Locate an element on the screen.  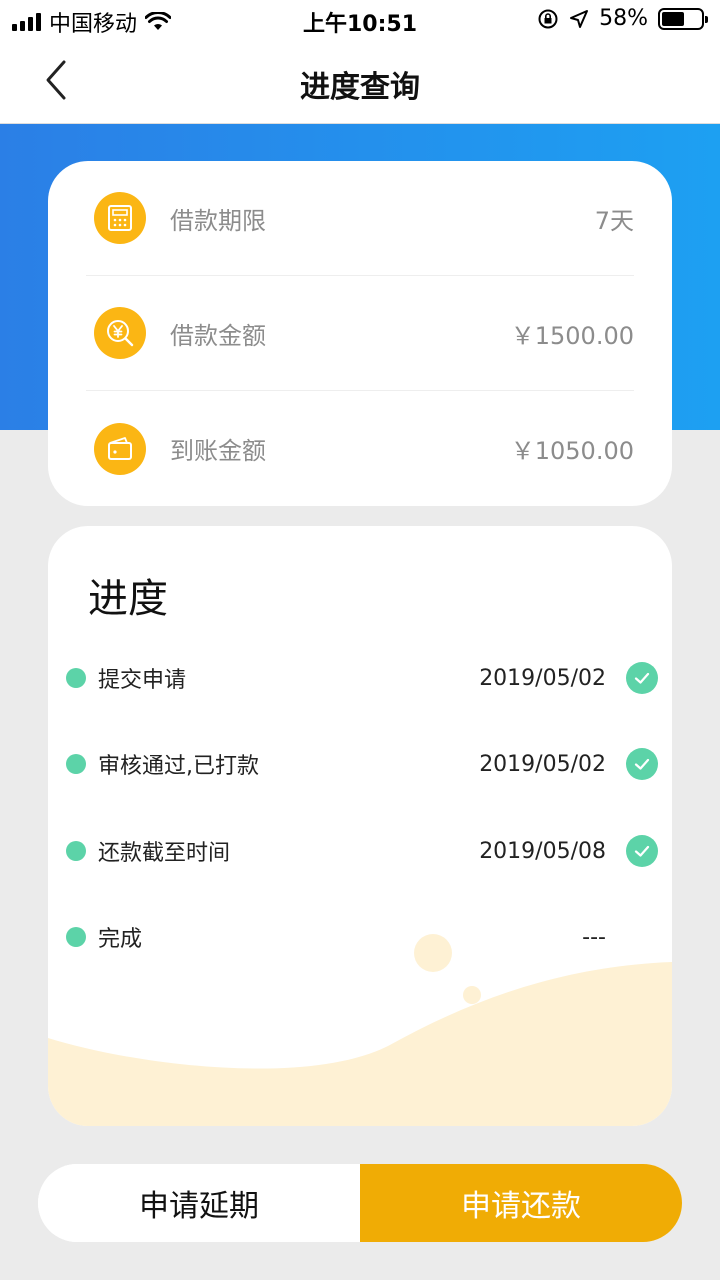
loan-term-label: 借款期限 is located at coordinates (218, 220).